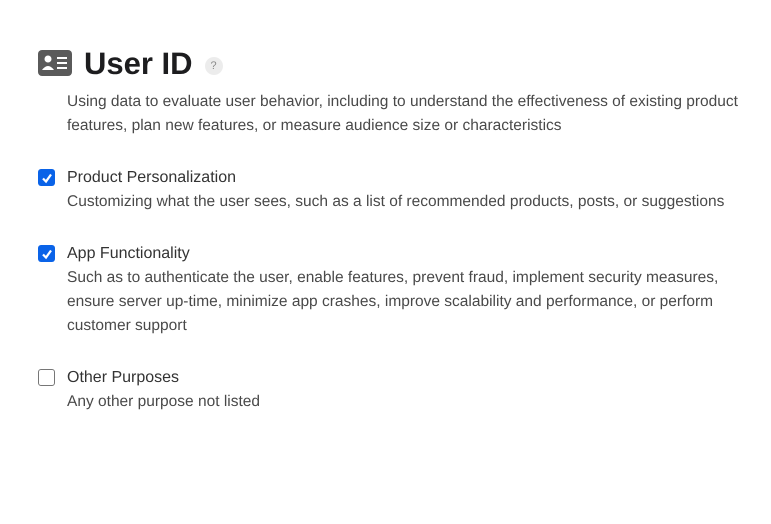 The image size is (771, 524). Describe the element at coordinates (213, 66) in the screenshot. I see `help-button: ?` at that location.